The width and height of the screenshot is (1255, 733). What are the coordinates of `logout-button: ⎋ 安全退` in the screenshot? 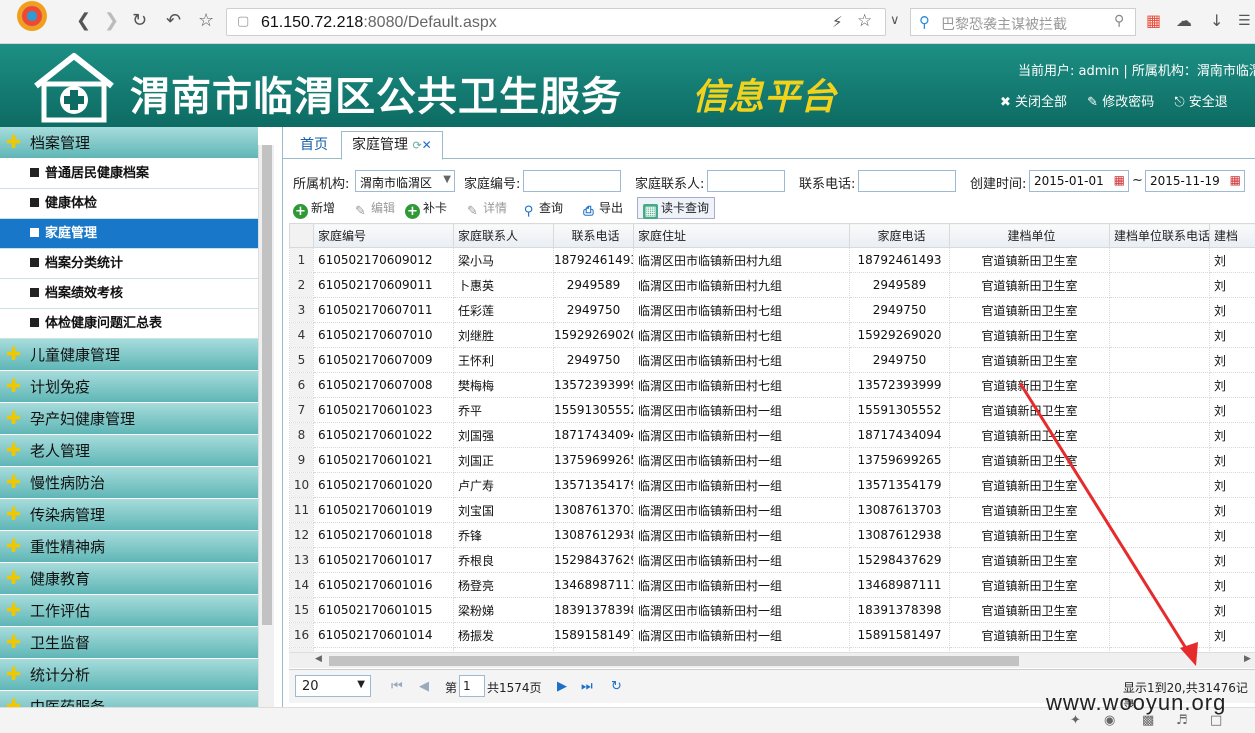 It's located at (1200, 102).